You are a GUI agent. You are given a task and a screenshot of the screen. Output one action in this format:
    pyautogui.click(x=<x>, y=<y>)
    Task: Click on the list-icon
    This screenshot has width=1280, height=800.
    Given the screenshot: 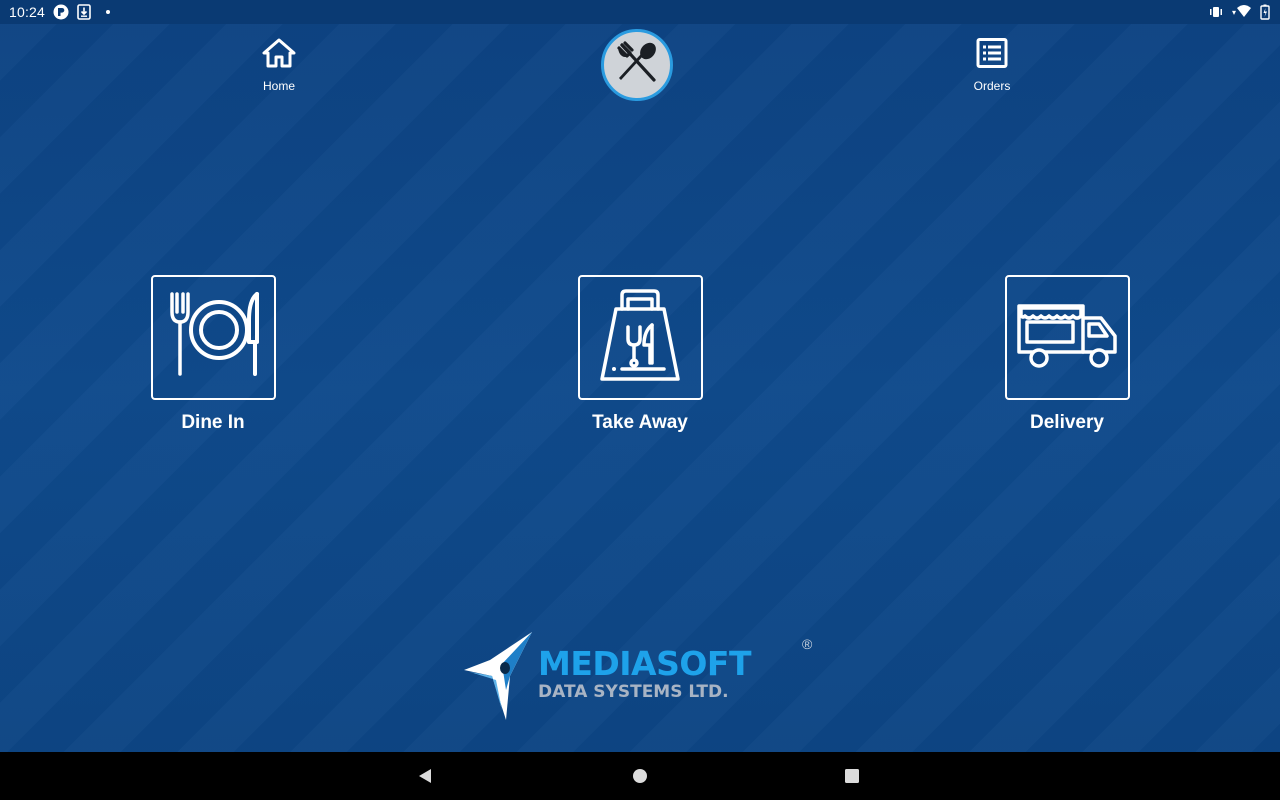 What is the action you would take?
    pyautogui.click(x=992, y=55)
    